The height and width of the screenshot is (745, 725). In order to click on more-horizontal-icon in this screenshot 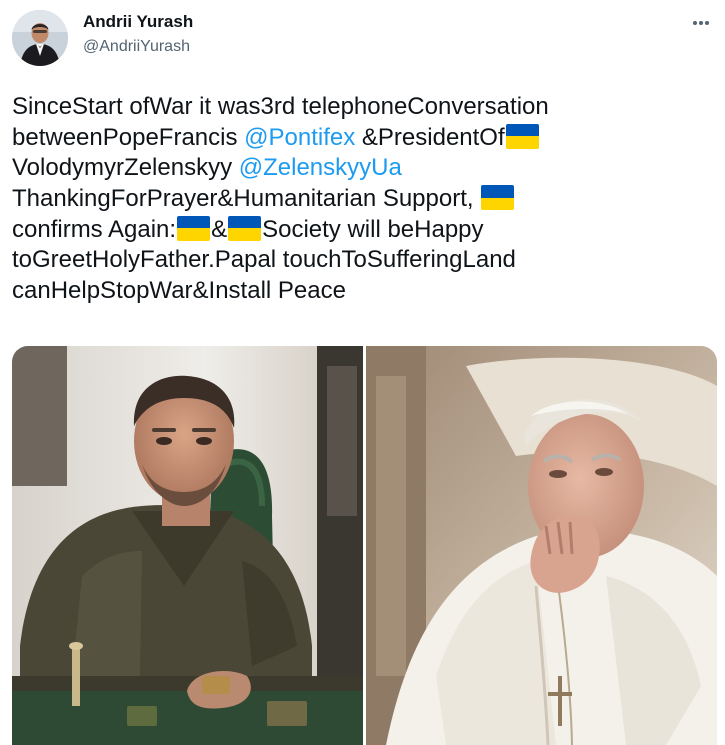, I will do `click(701, 23)`.